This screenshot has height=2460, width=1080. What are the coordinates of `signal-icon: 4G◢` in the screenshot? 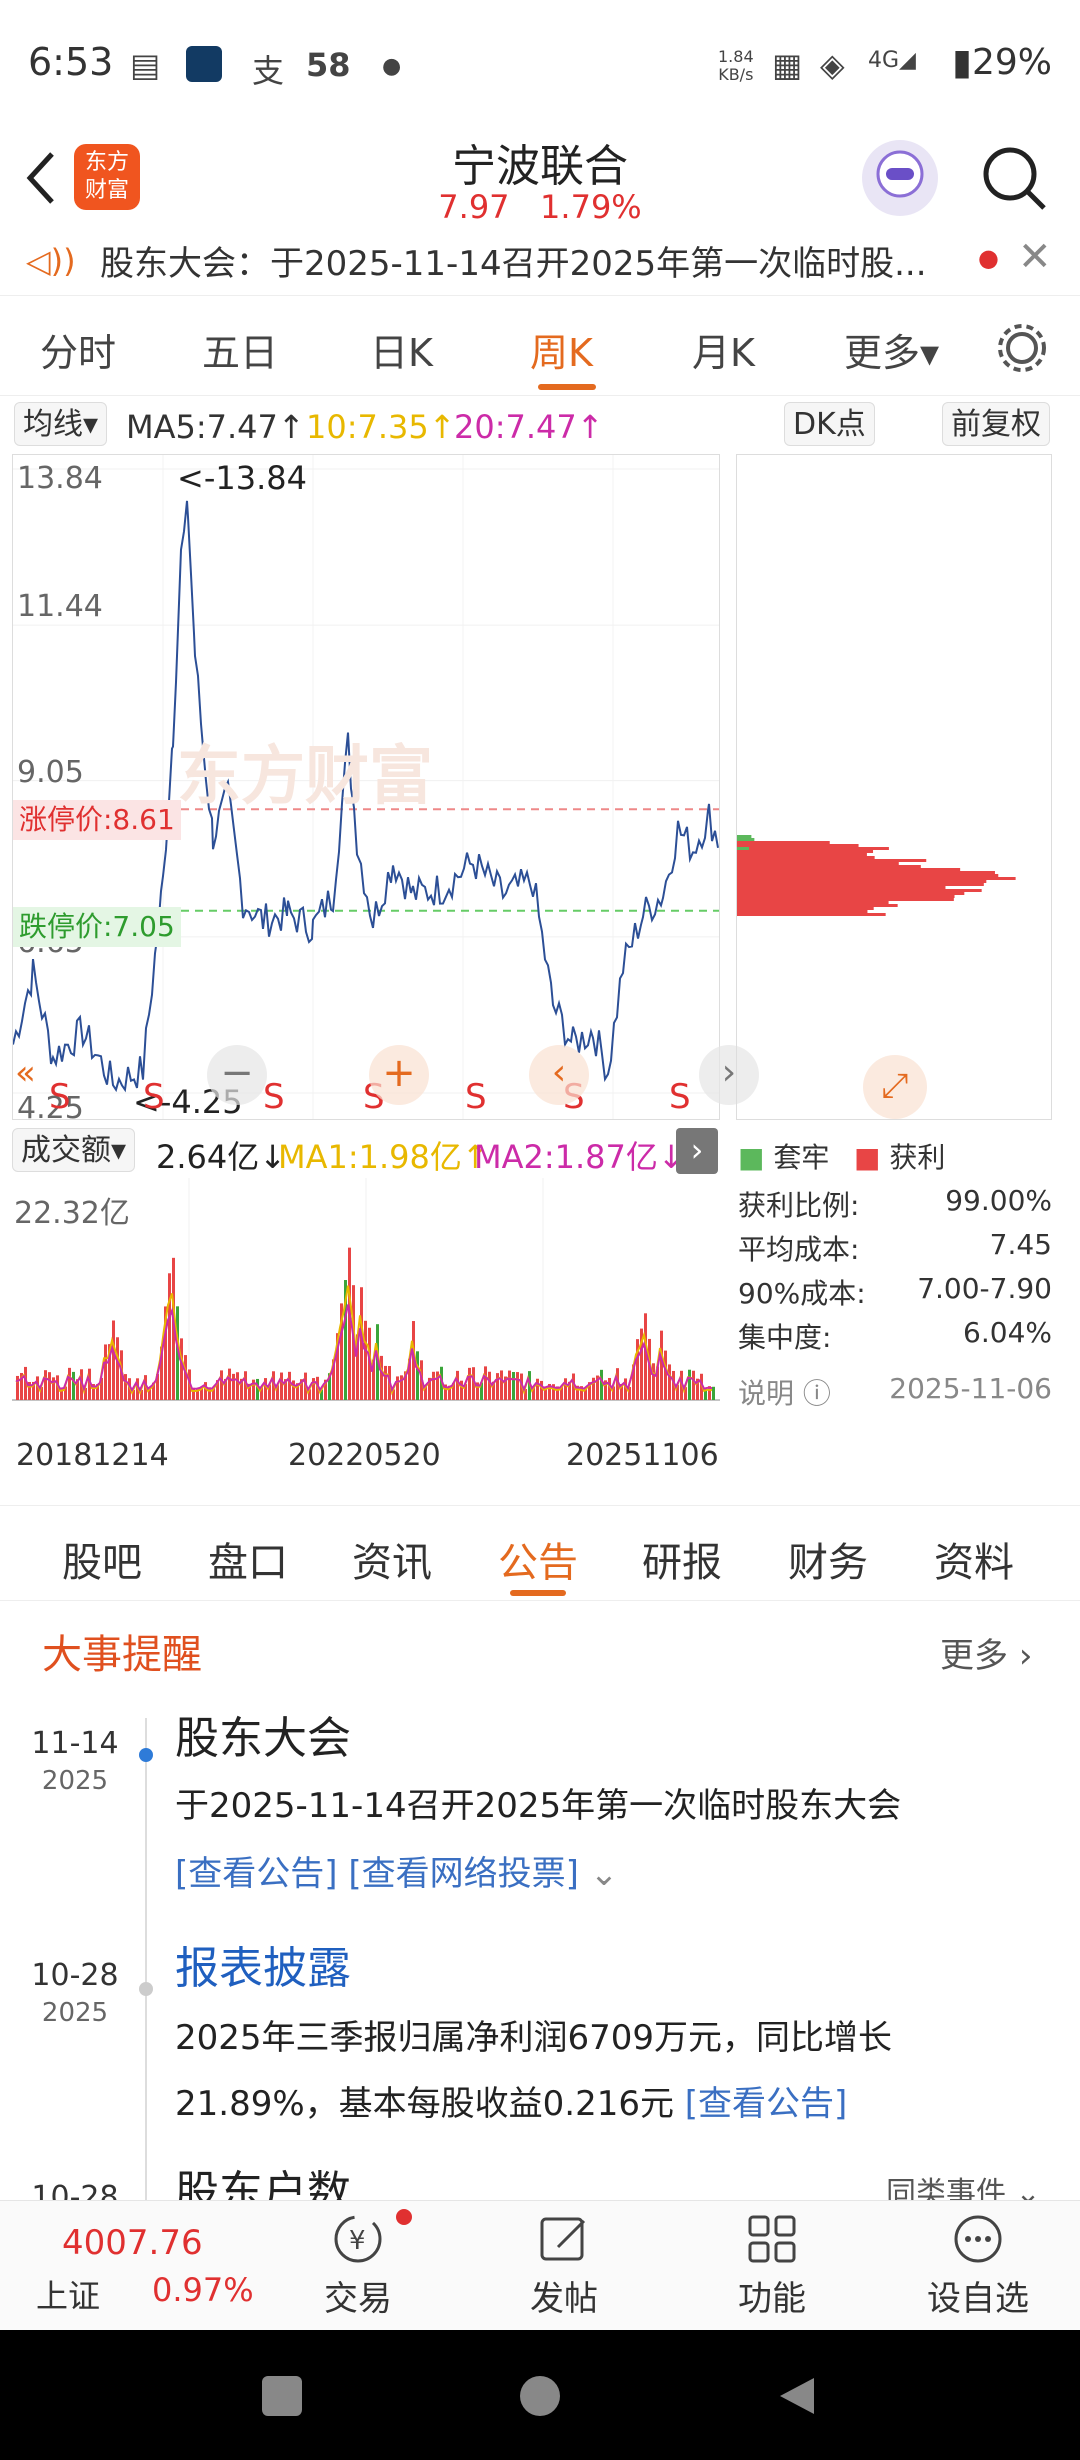 It's located at (892, 60).